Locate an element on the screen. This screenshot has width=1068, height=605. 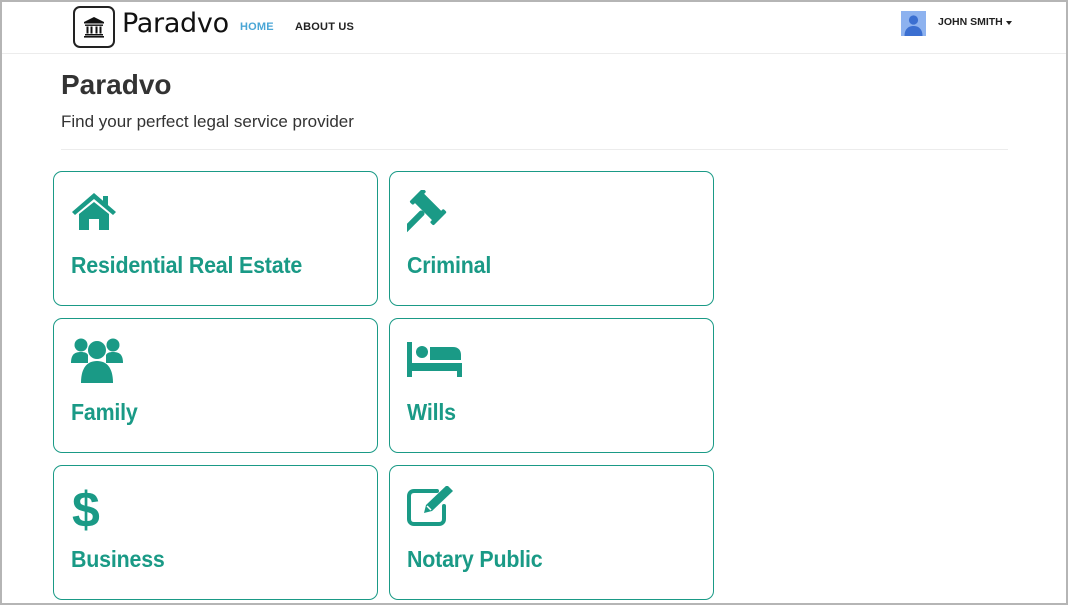
gavel-icon is located at coordinates (433, 212).